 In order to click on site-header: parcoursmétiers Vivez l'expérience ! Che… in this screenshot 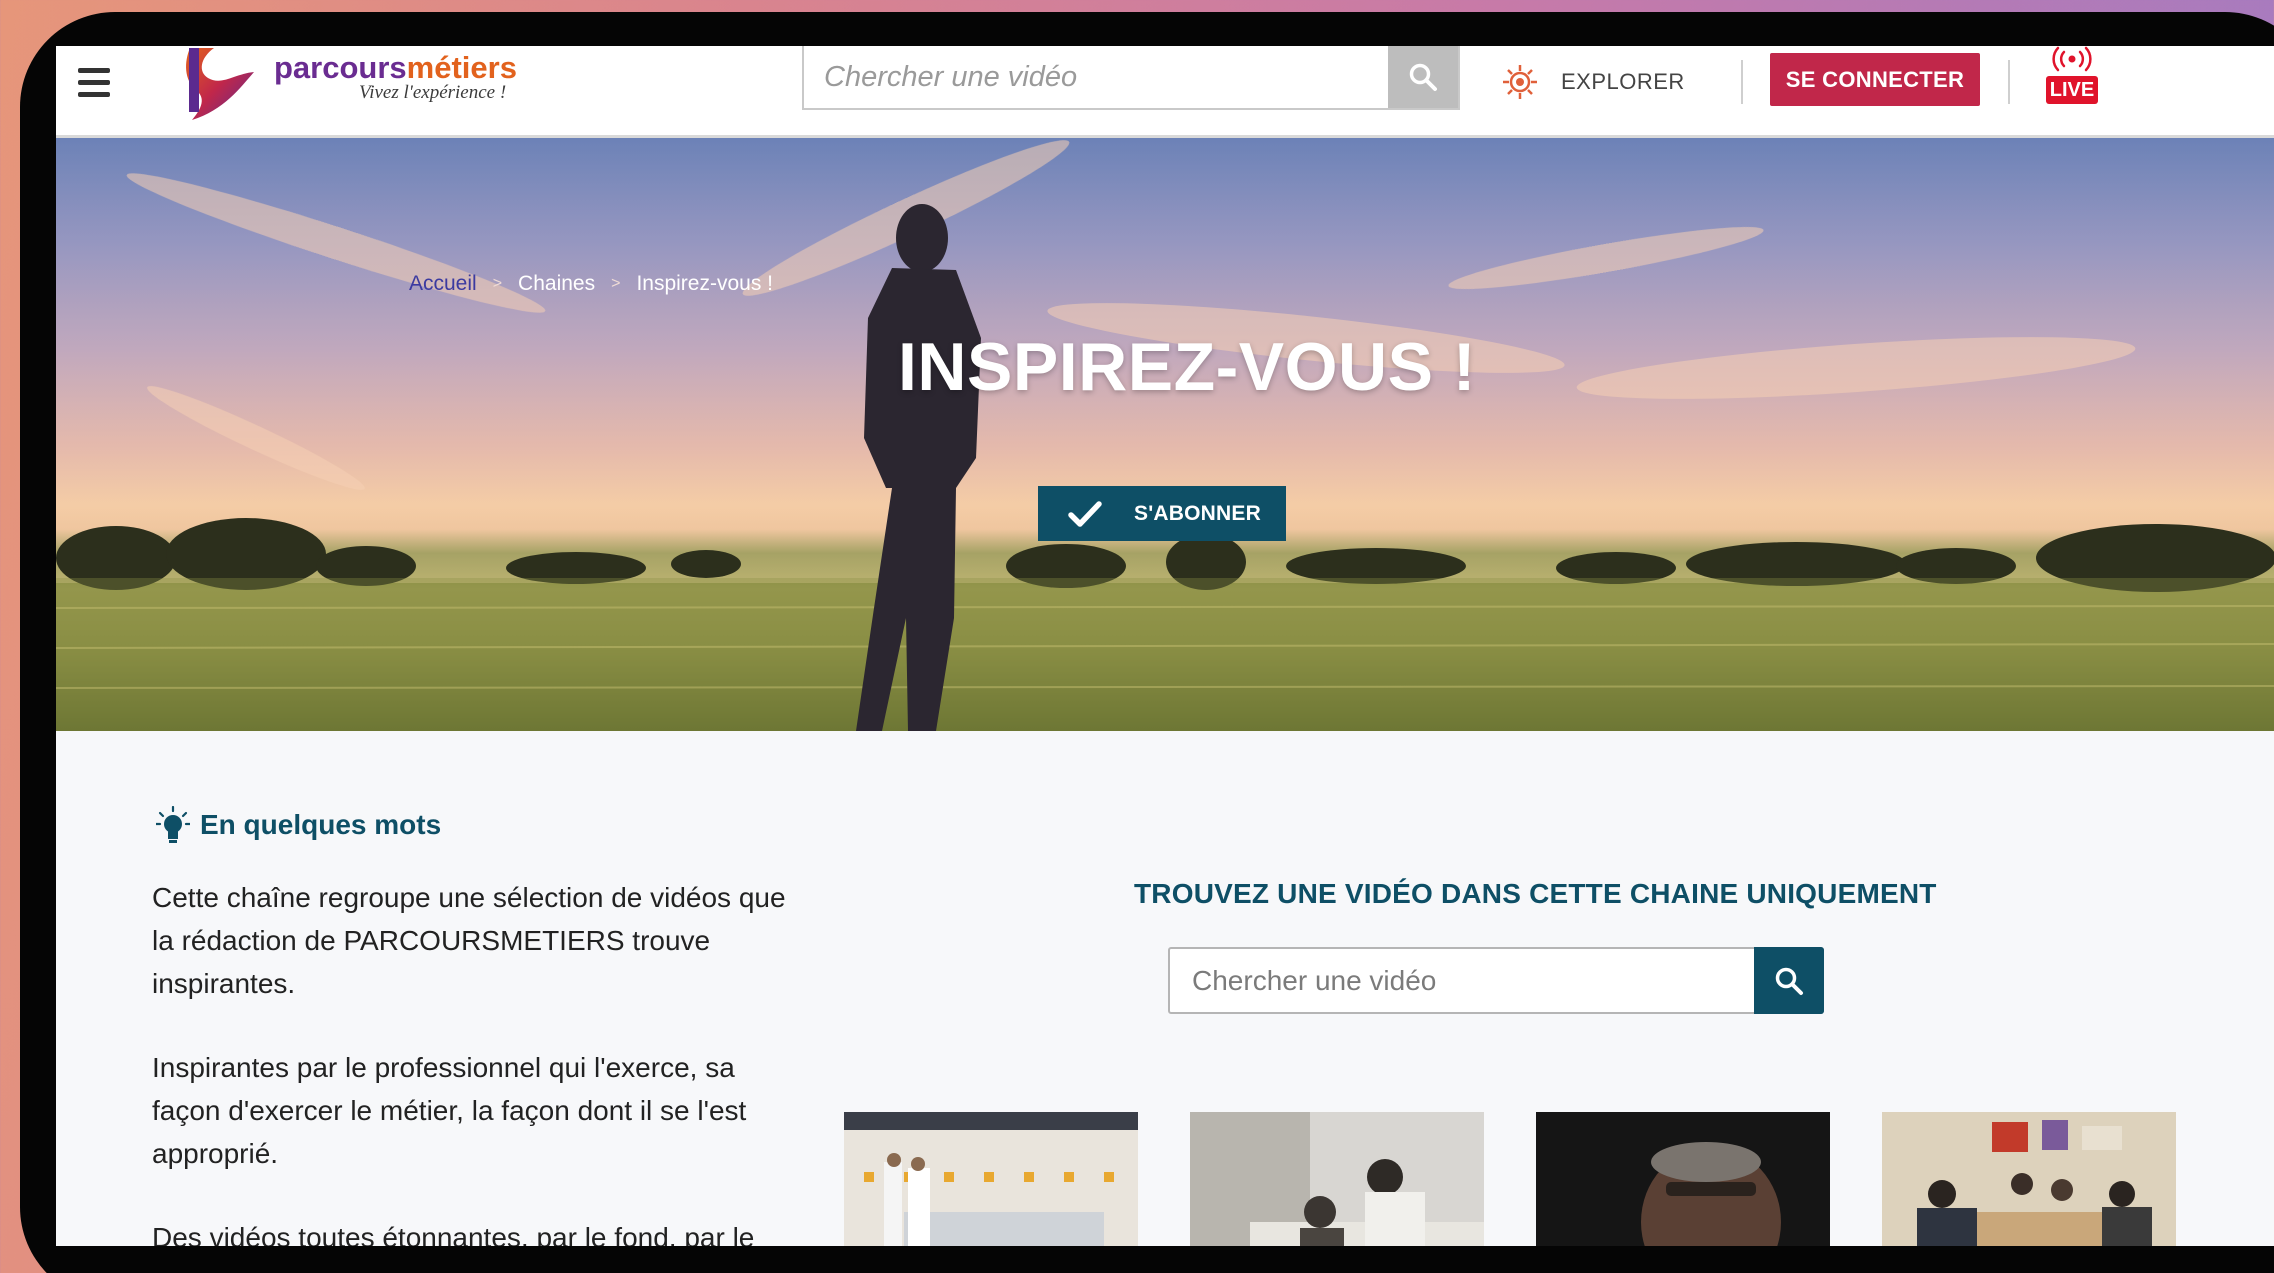, I will do `click(1165, 92)`.